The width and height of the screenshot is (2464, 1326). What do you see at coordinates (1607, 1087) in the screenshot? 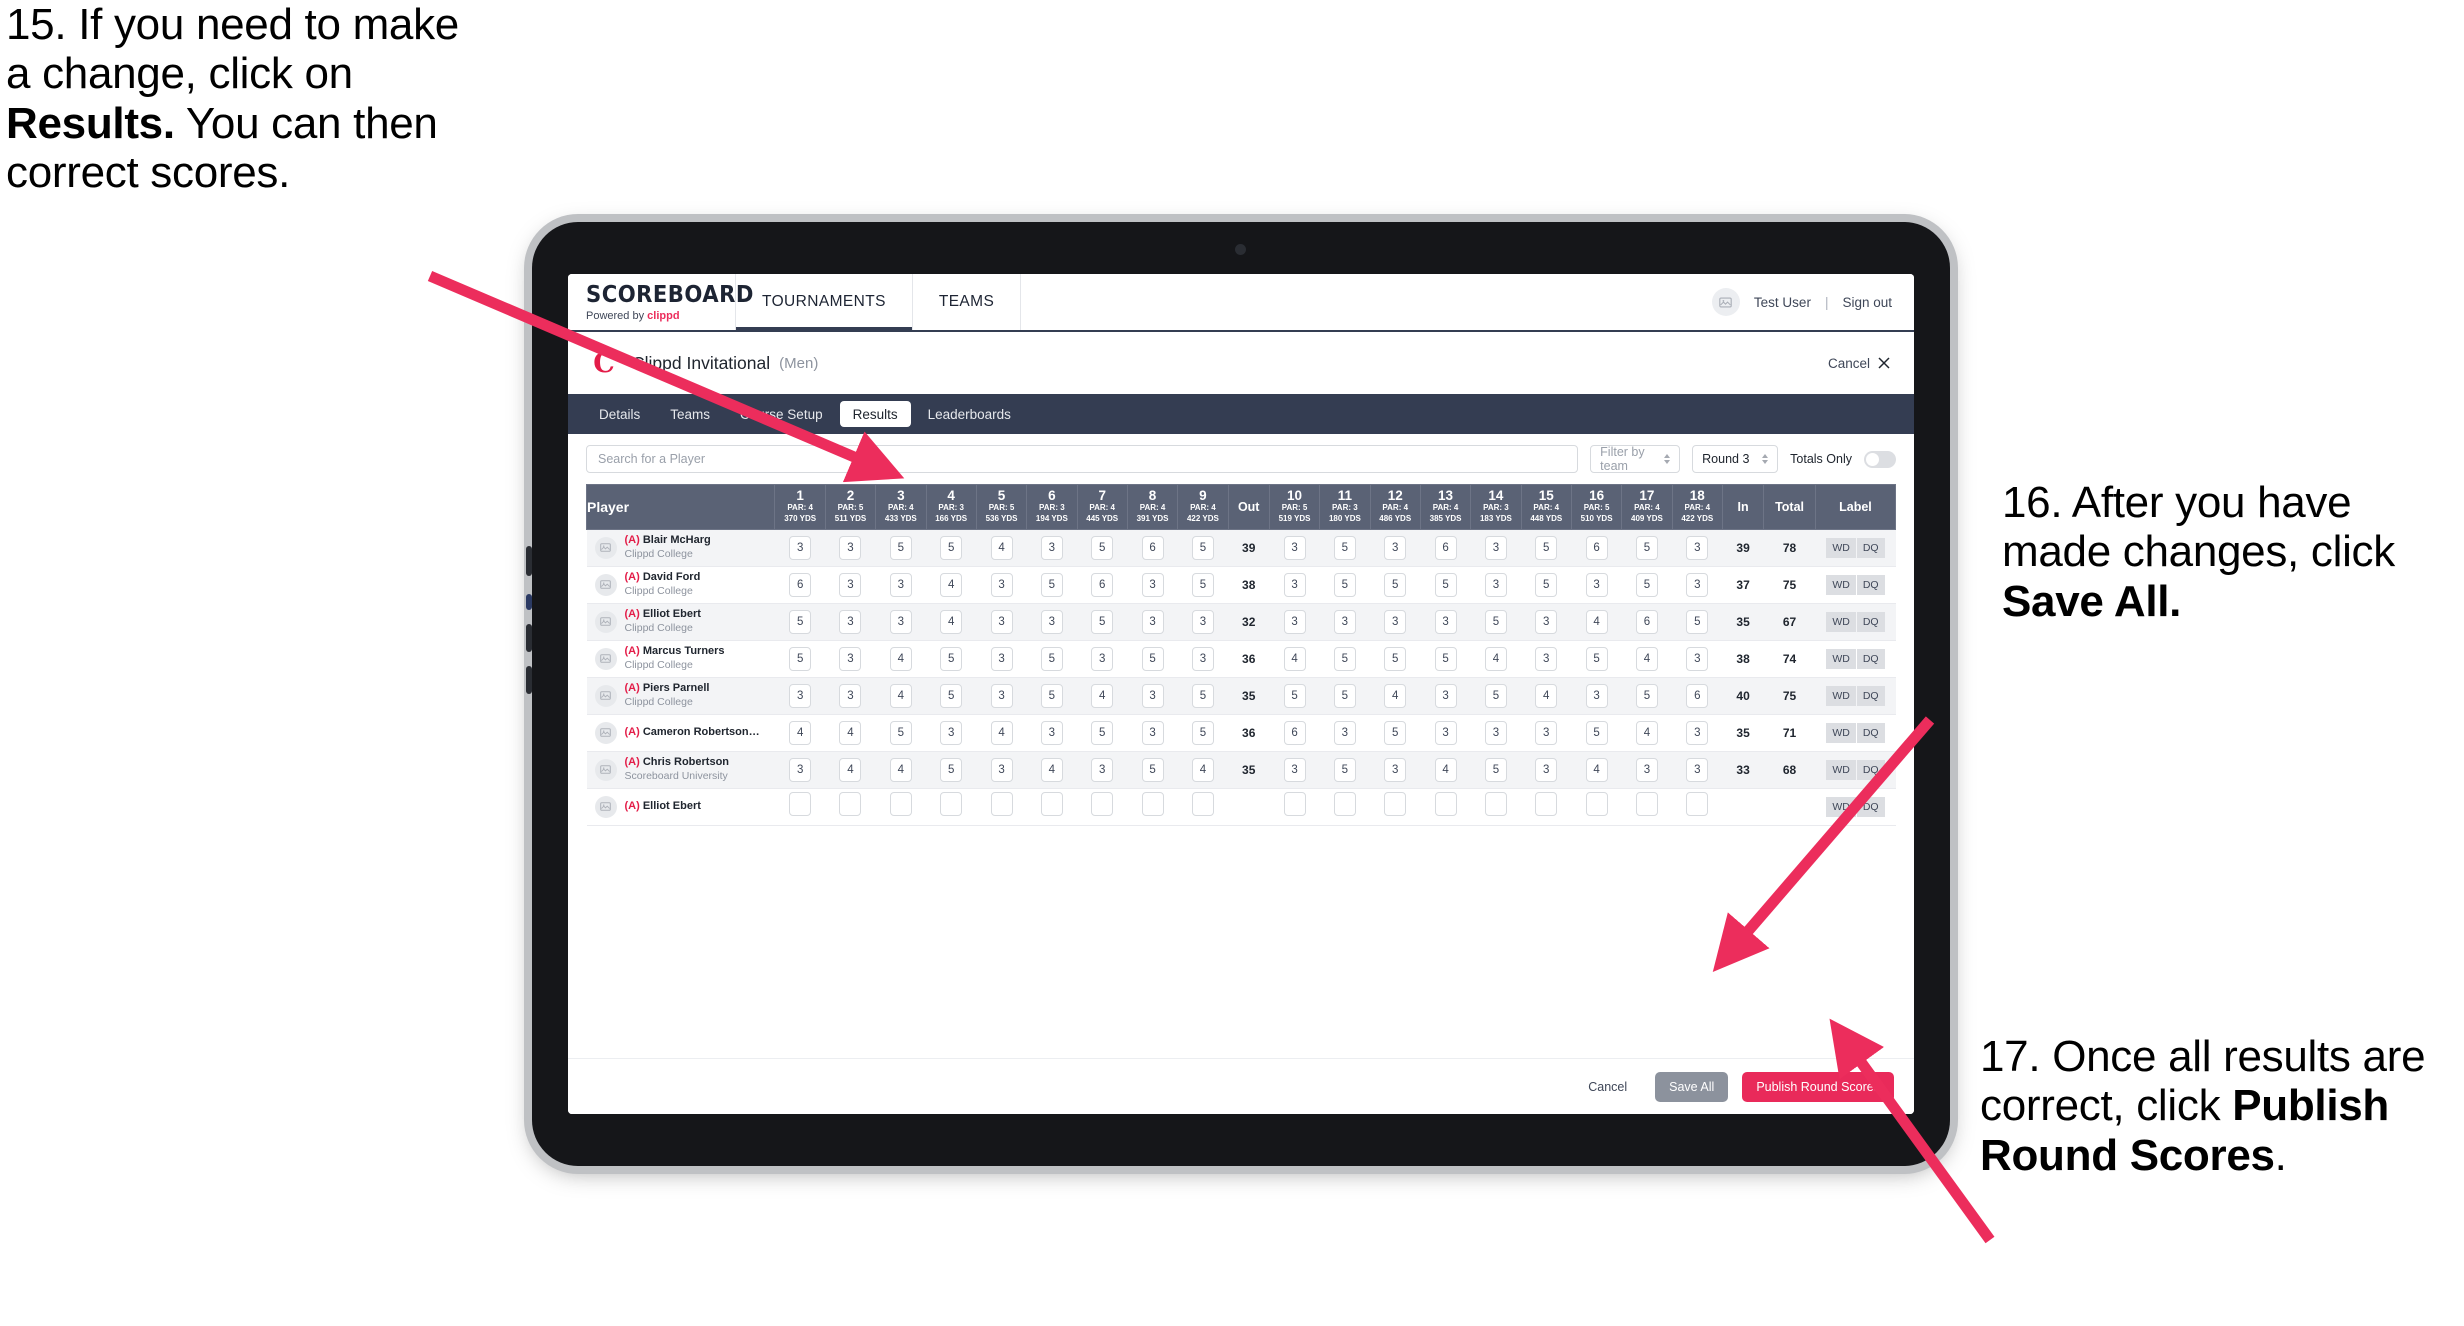
I see `cancel-button: Cancel` at bounding box center [1607, 1087].